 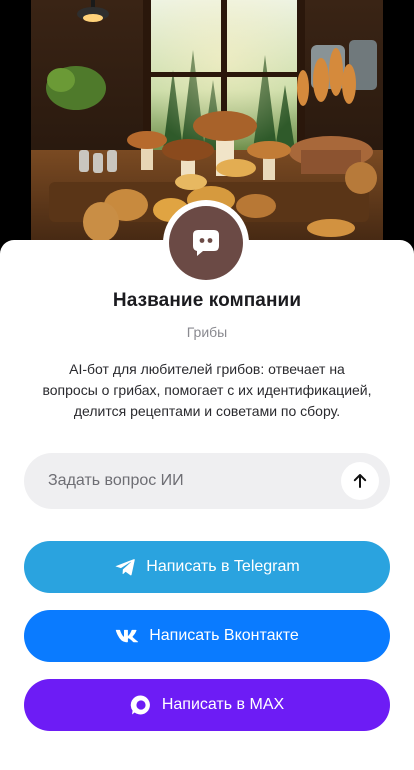 What do you see at coordinates (224, 635) in the screenshot?
I see `vk-button-label: Написать Вконтакте` at bounding box center [224, 635].